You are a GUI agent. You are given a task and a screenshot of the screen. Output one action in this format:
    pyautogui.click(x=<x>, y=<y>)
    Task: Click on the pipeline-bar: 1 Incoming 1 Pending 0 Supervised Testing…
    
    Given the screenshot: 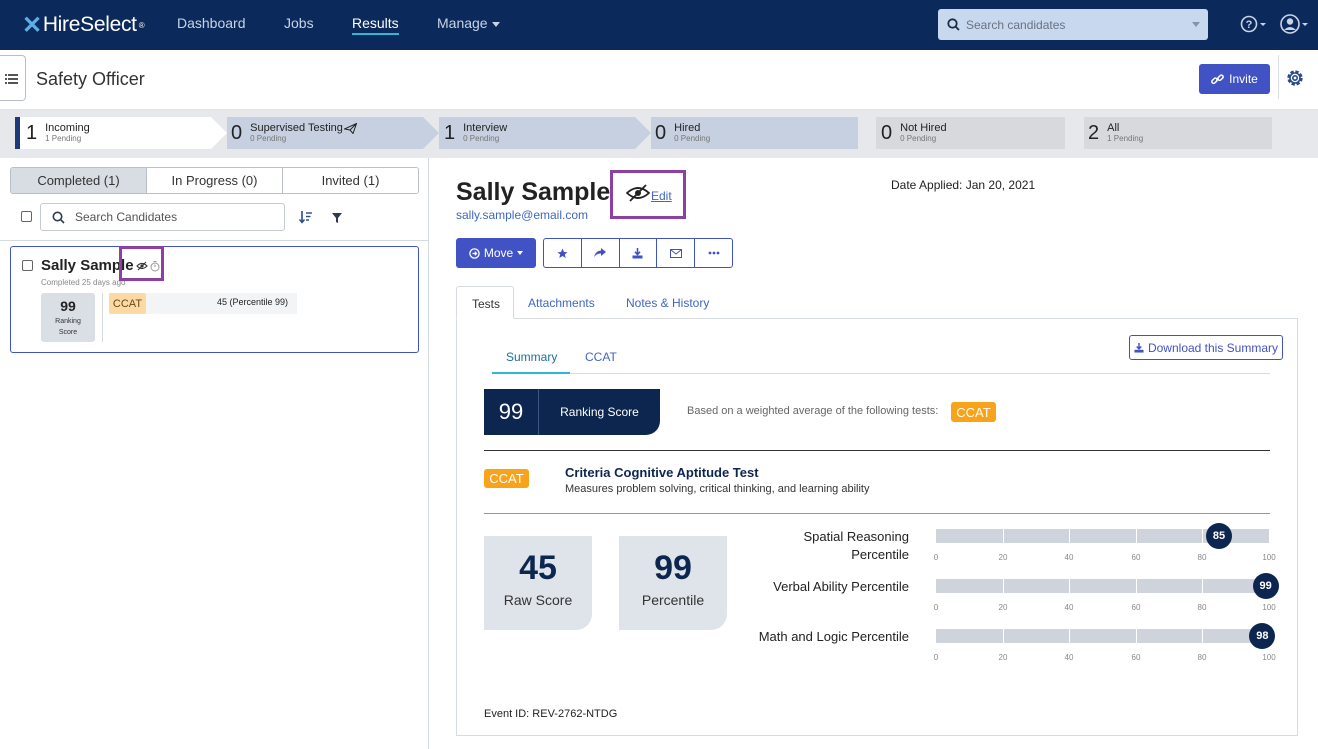 What is the action you would take?
    pyautogui.click(x=659, y=134)
    